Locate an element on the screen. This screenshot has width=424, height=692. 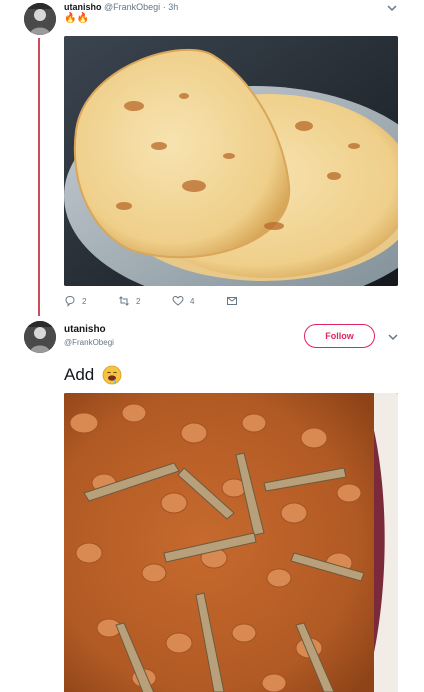
reply-count: 2 is located at coordinates (84, 301).